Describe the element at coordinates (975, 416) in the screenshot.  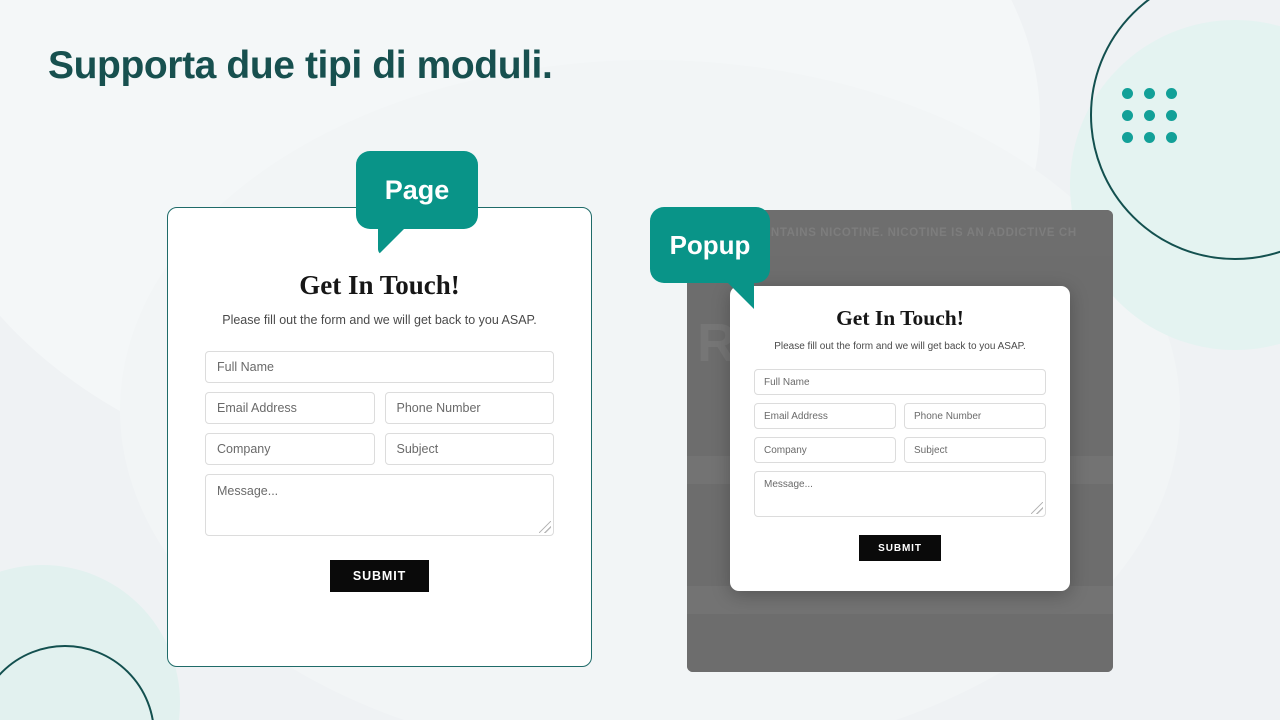
I see `popup-phone-input: Phone Number` at that location.